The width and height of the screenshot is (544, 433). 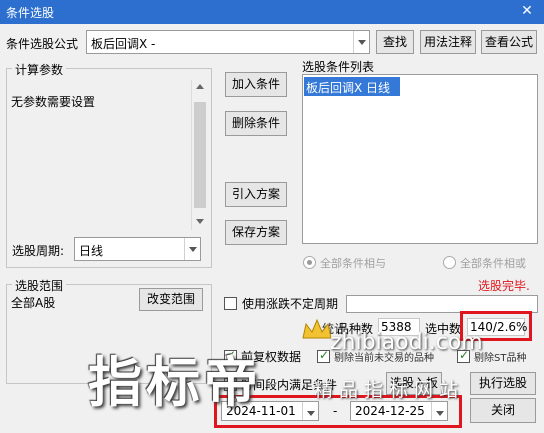 I want to click on end-date-picker: 2024-12-25, so click(x=399, y=411).